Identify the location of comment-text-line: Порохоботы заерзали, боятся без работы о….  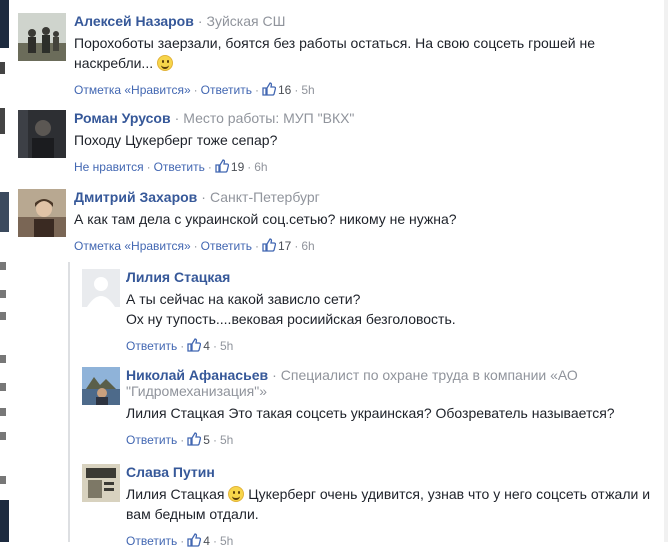
(335, 43).